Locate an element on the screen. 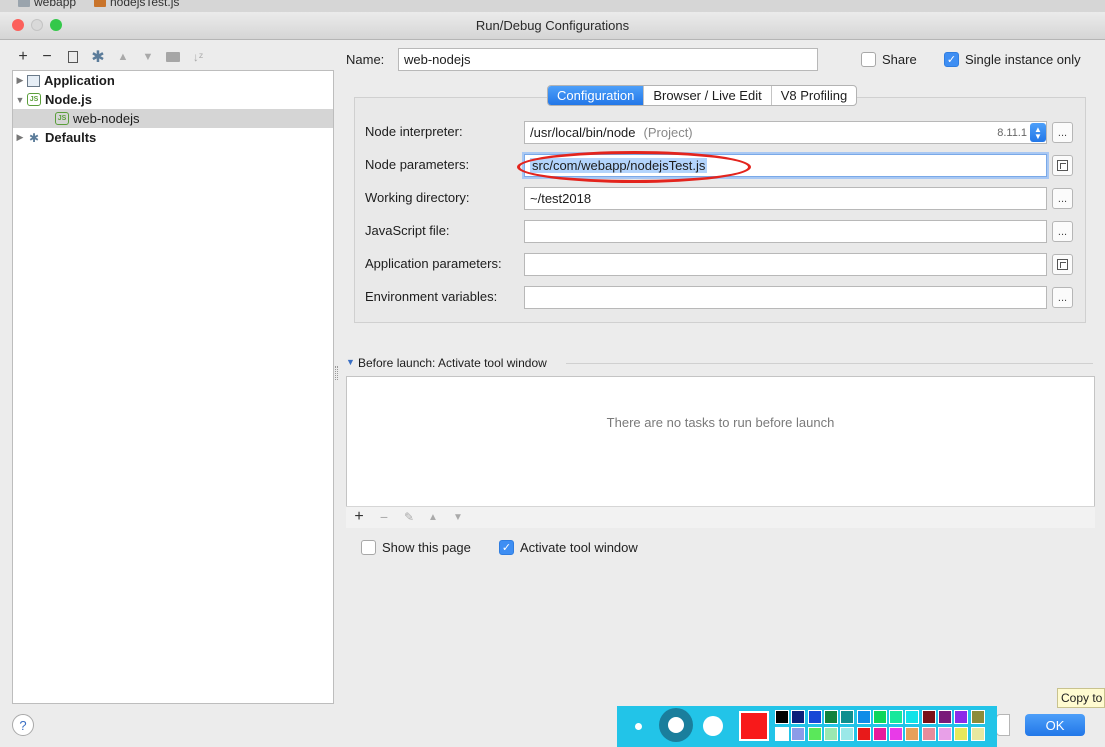 The width and height of the screenshot is (1105, 747). pen-size-small-button is located at coordinates (638, 726).